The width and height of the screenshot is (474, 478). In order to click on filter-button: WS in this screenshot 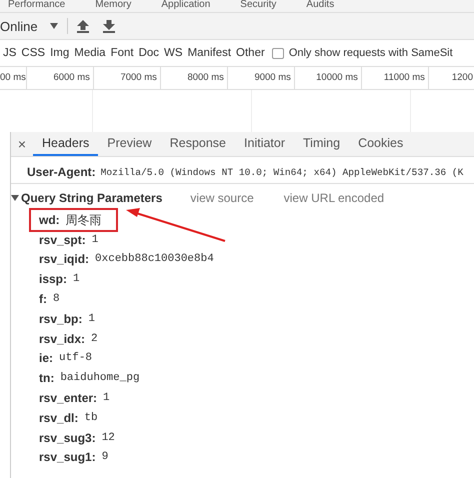, I will do `click(173, 53)`.